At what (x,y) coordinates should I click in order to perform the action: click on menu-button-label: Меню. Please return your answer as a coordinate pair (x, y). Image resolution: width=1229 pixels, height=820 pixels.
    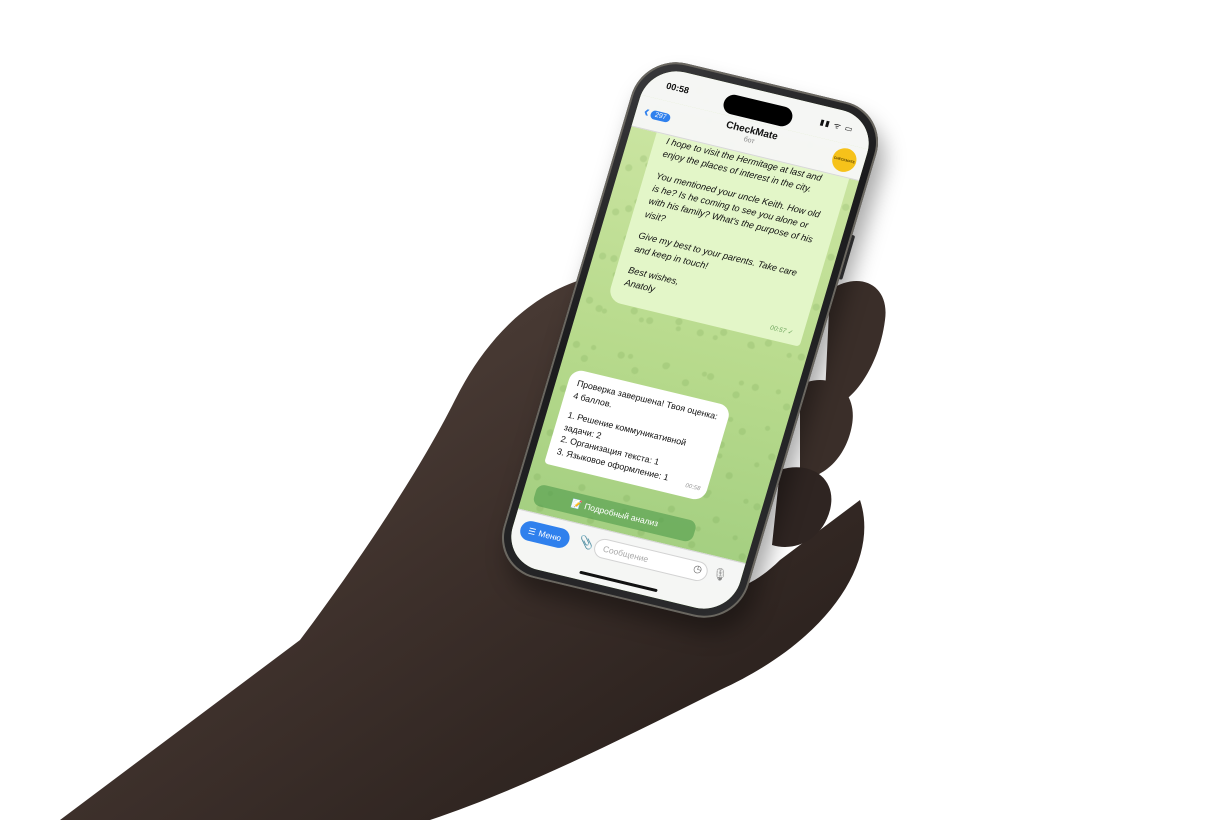
    Looking at the image, I should click on (550, 536).